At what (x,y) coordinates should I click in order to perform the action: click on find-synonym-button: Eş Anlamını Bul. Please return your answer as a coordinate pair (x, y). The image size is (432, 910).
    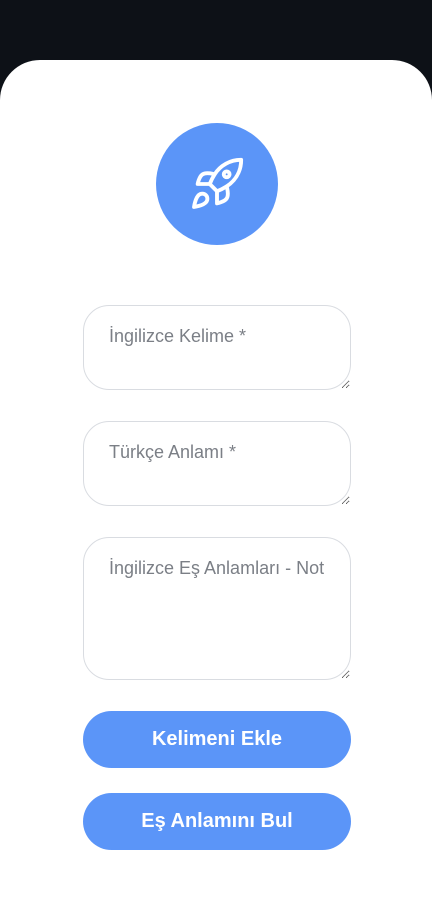
    Looking at the image, I should click on (217, 821).